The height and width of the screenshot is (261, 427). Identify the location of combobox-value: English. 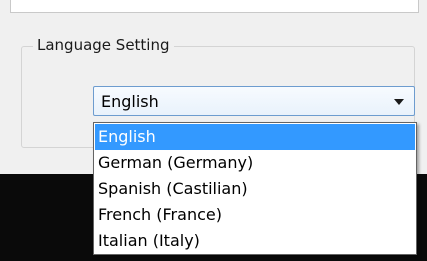
(130, 101).